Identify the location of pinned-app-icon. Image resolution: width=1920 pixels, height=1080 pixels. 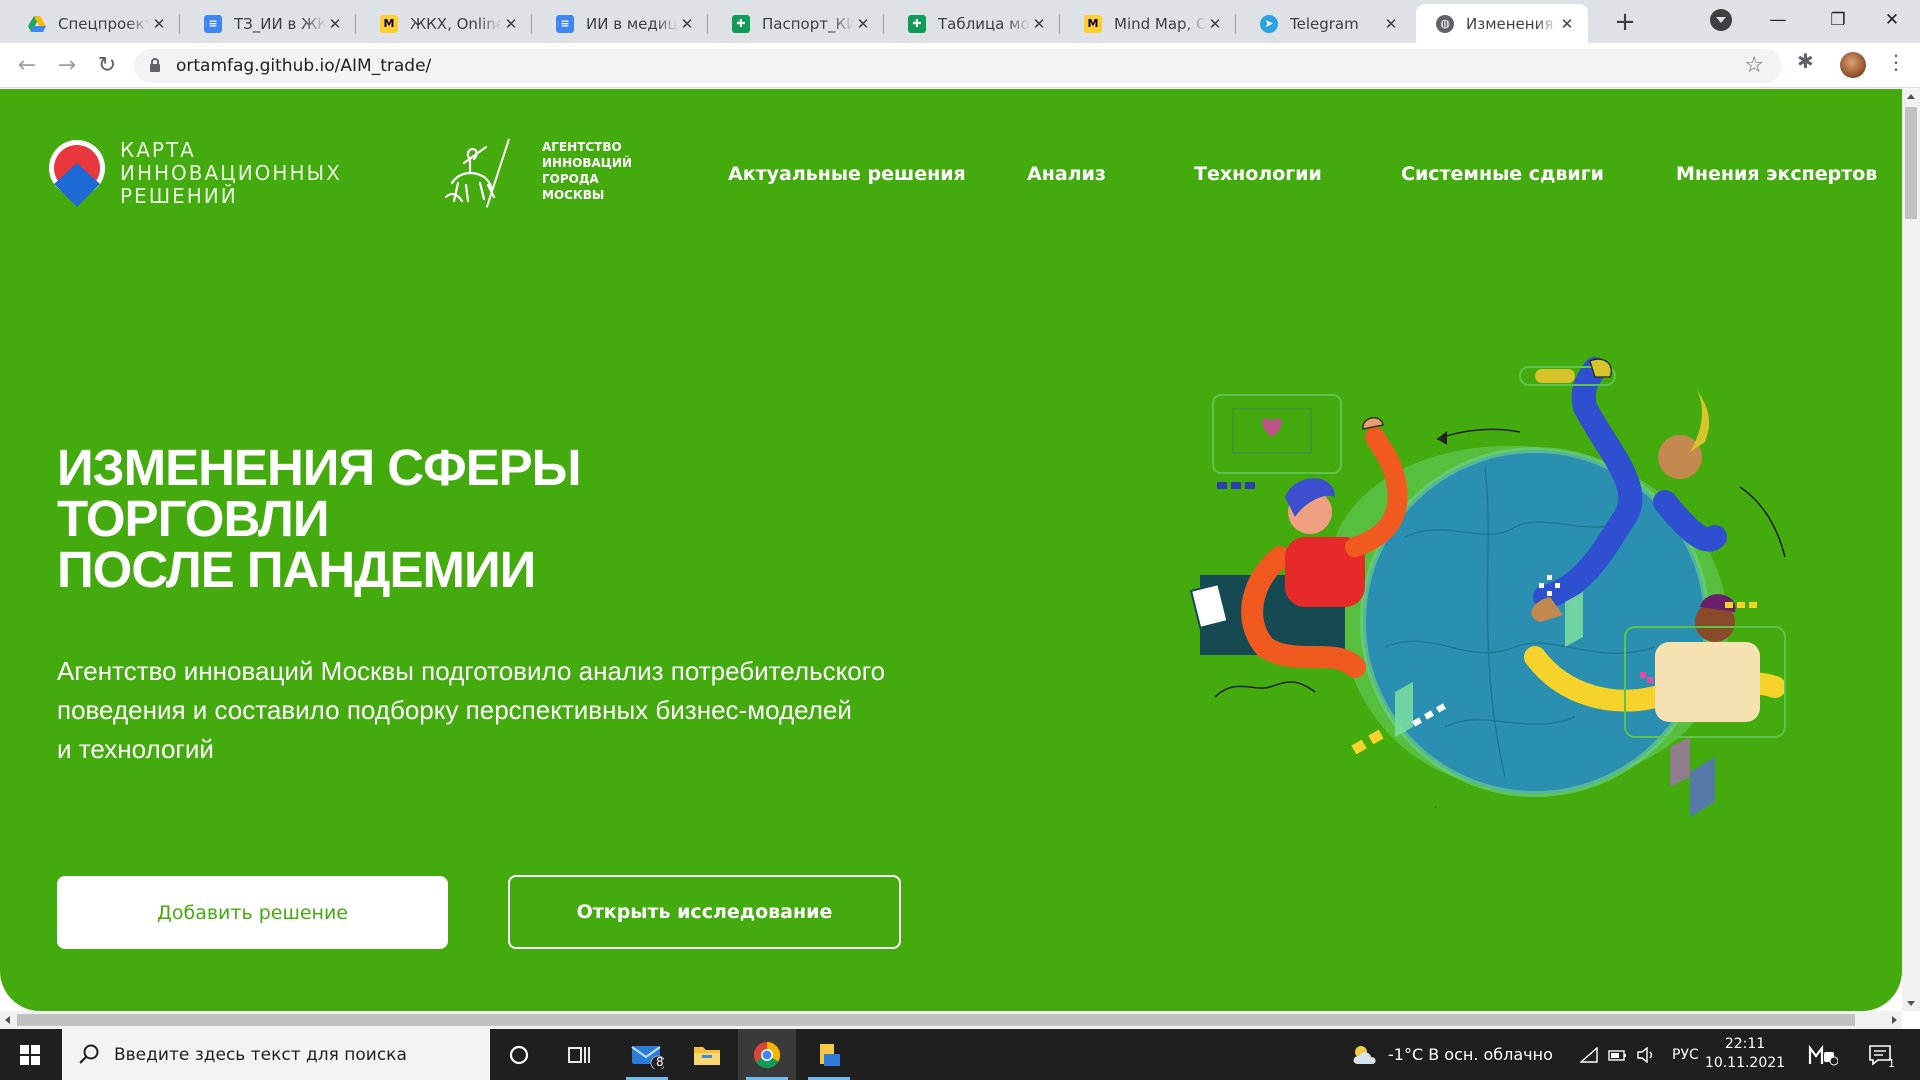
(829, 1054).